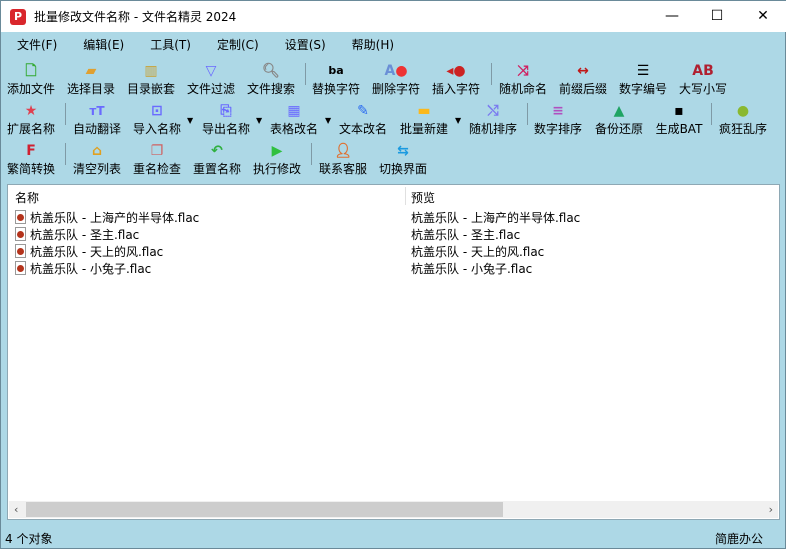 This screenshot has height=549, width=786. What do you see at coordinates (16, 509) in the screenshot?
I see `scroll-left-icon: ‹` at bounding box center [16, 509].